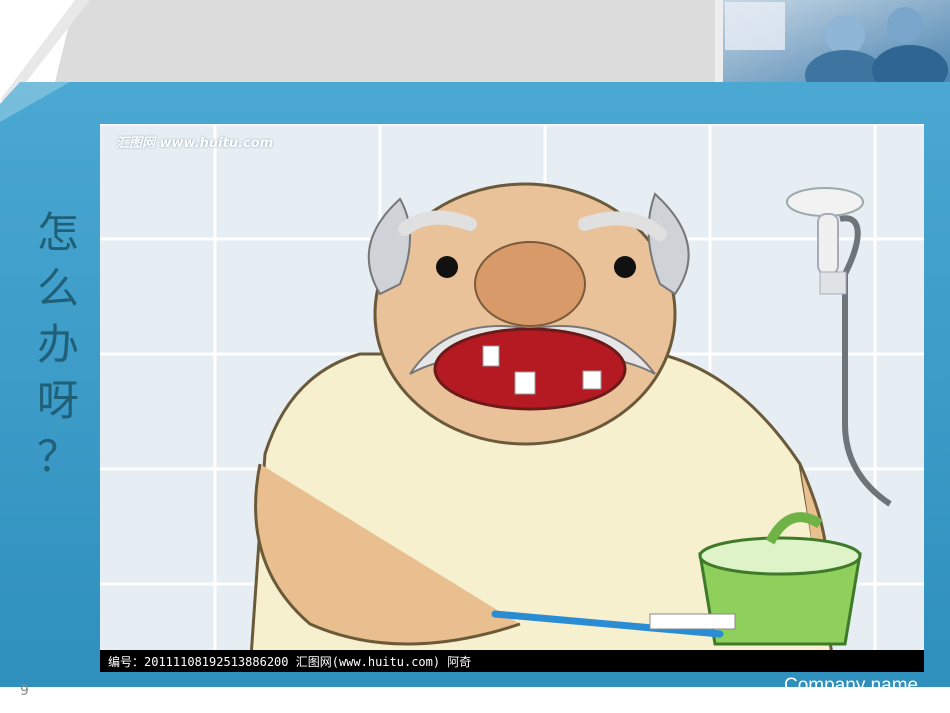 Image resolution: width=950 pixels, height=713 pixels. Describe the element at coordinates (57, 400) in the screenshot. I see `title-char: 呀` at that location.